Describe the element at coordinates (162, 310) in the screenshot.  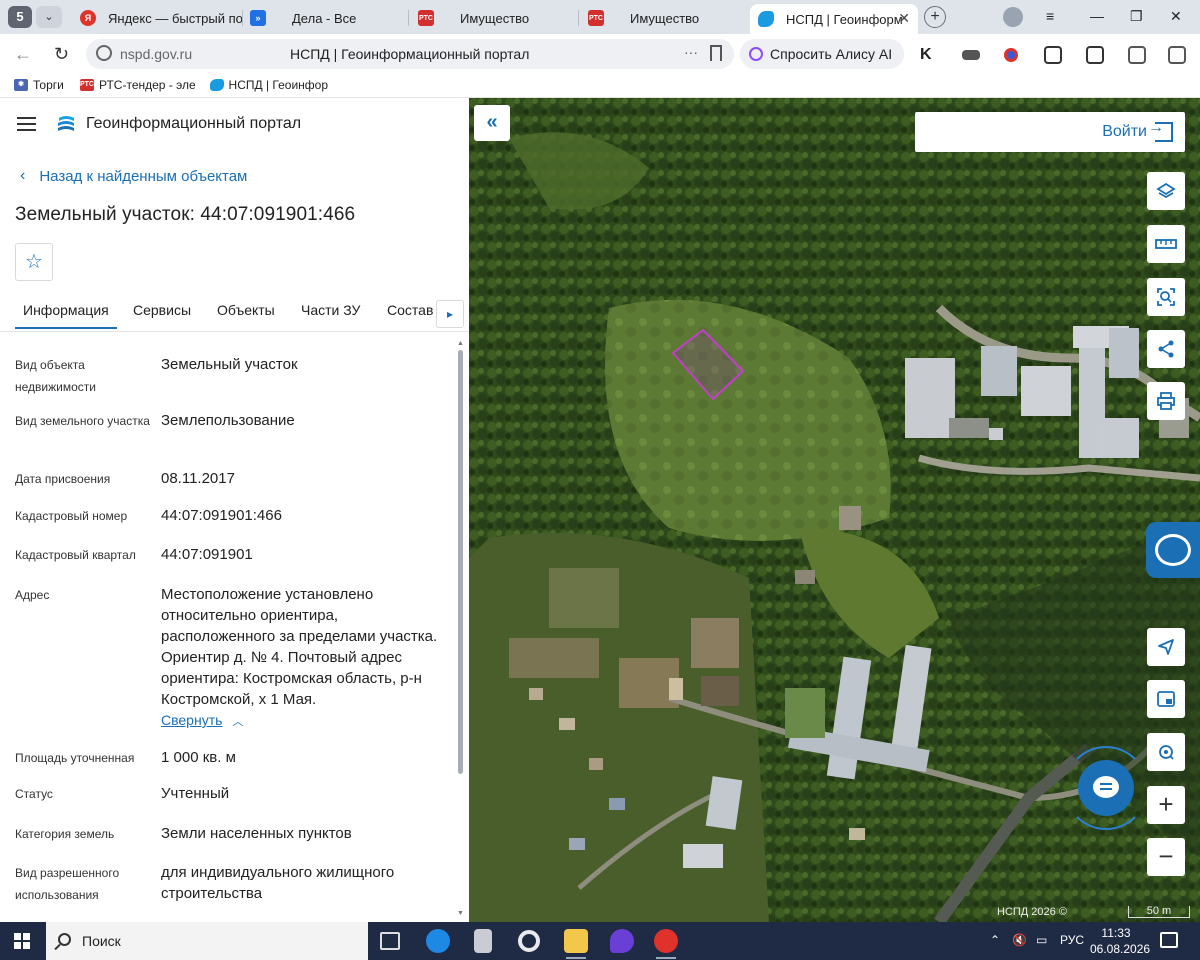
I see `tab-services: Сервисы` at that location.